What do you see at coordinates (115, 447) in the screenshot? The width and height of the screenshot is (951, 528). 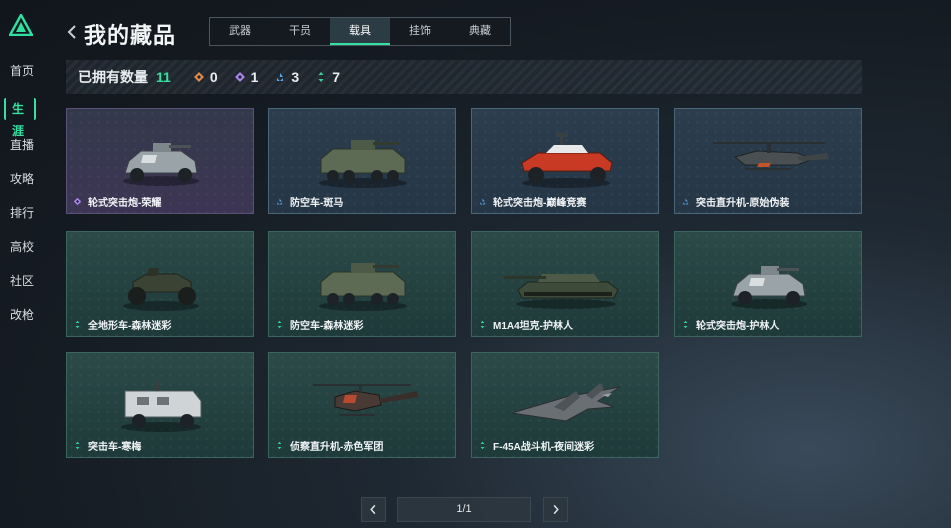 I see `vehicle-name: 突击车-寒梅` at bounding box center [115, 447].